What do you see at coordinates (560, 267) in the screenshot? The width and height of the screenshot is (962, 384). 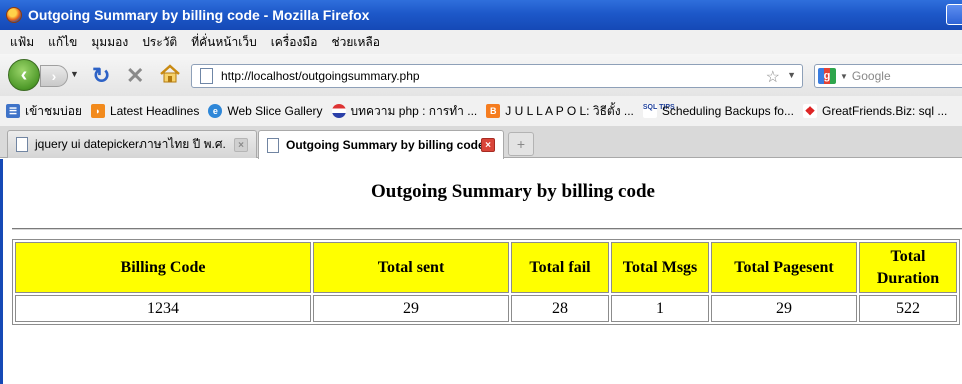 I see `header-total-fail: Total fail` at bounding box center [560, 267].